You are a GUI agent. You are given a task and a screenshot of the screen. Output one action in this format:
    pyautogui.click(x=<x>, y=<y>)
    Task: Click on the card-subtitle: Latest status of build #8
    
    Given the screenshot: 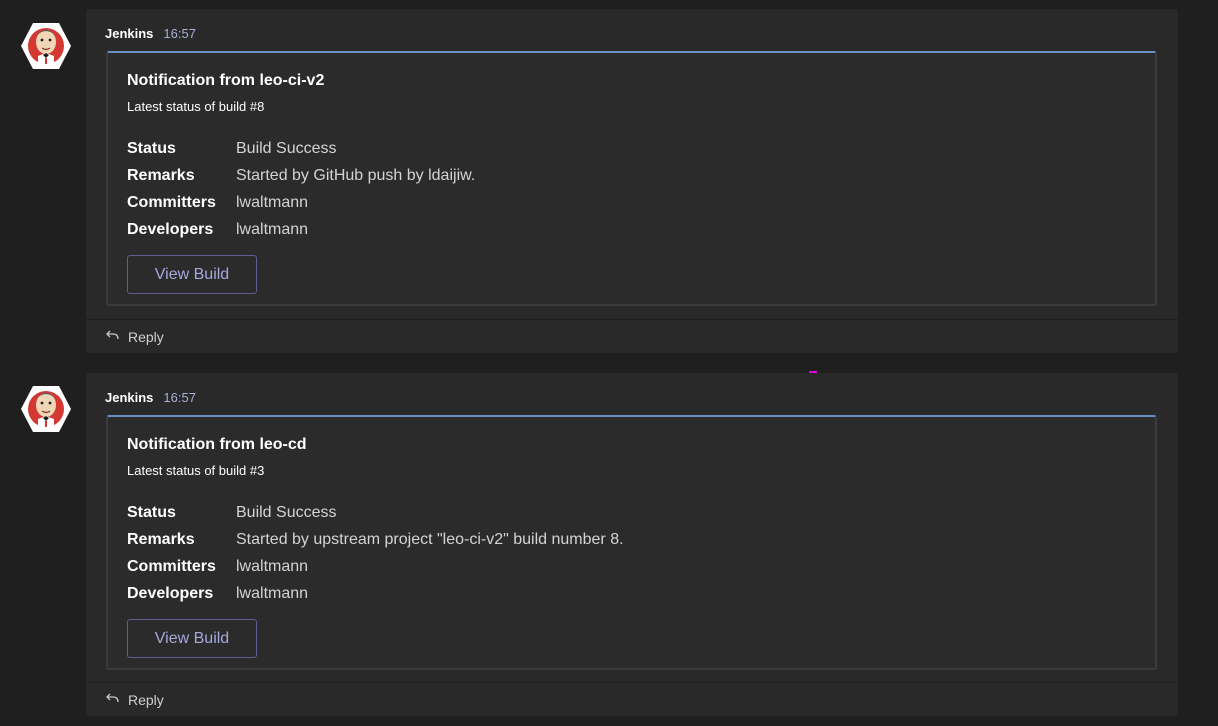 What is the action you would take?
    pyautogui.click(x=196, y=106)
    